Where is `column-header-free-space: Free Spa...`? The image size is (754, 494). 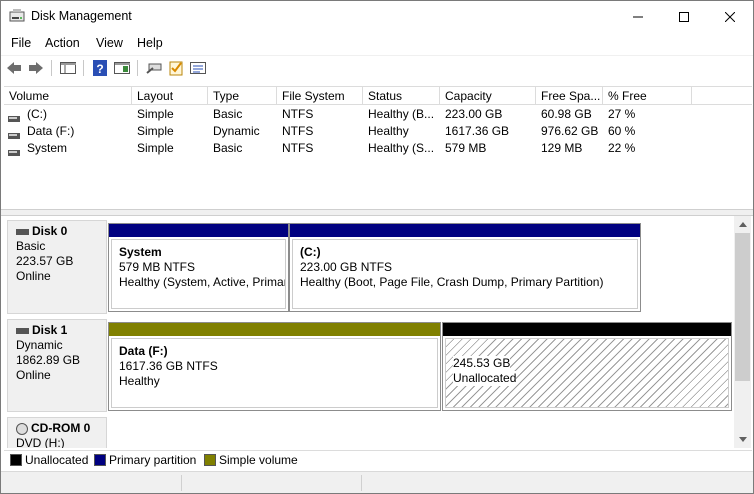 column-header-free-space: Free Spa... is located at coordinates (569, 96).